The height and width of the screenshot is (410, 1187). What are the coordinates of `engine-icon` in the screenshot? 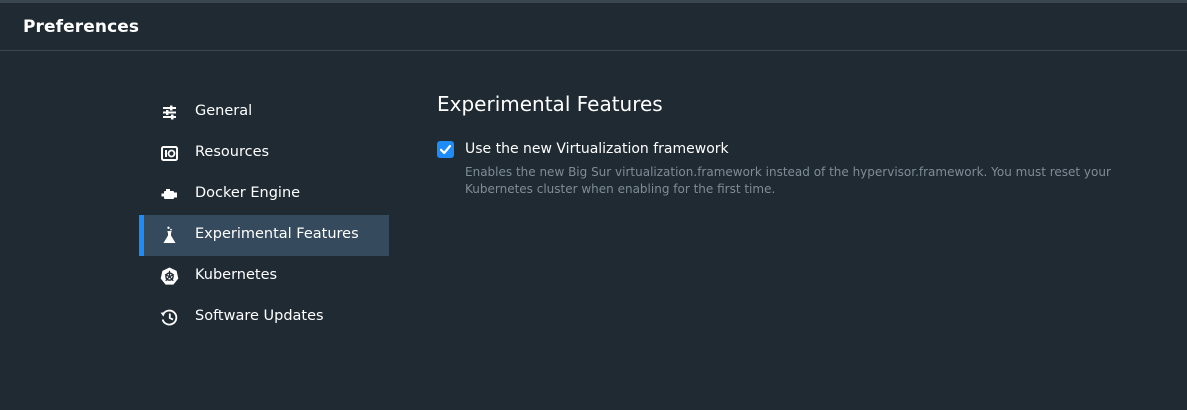 It's located at (169, 194).